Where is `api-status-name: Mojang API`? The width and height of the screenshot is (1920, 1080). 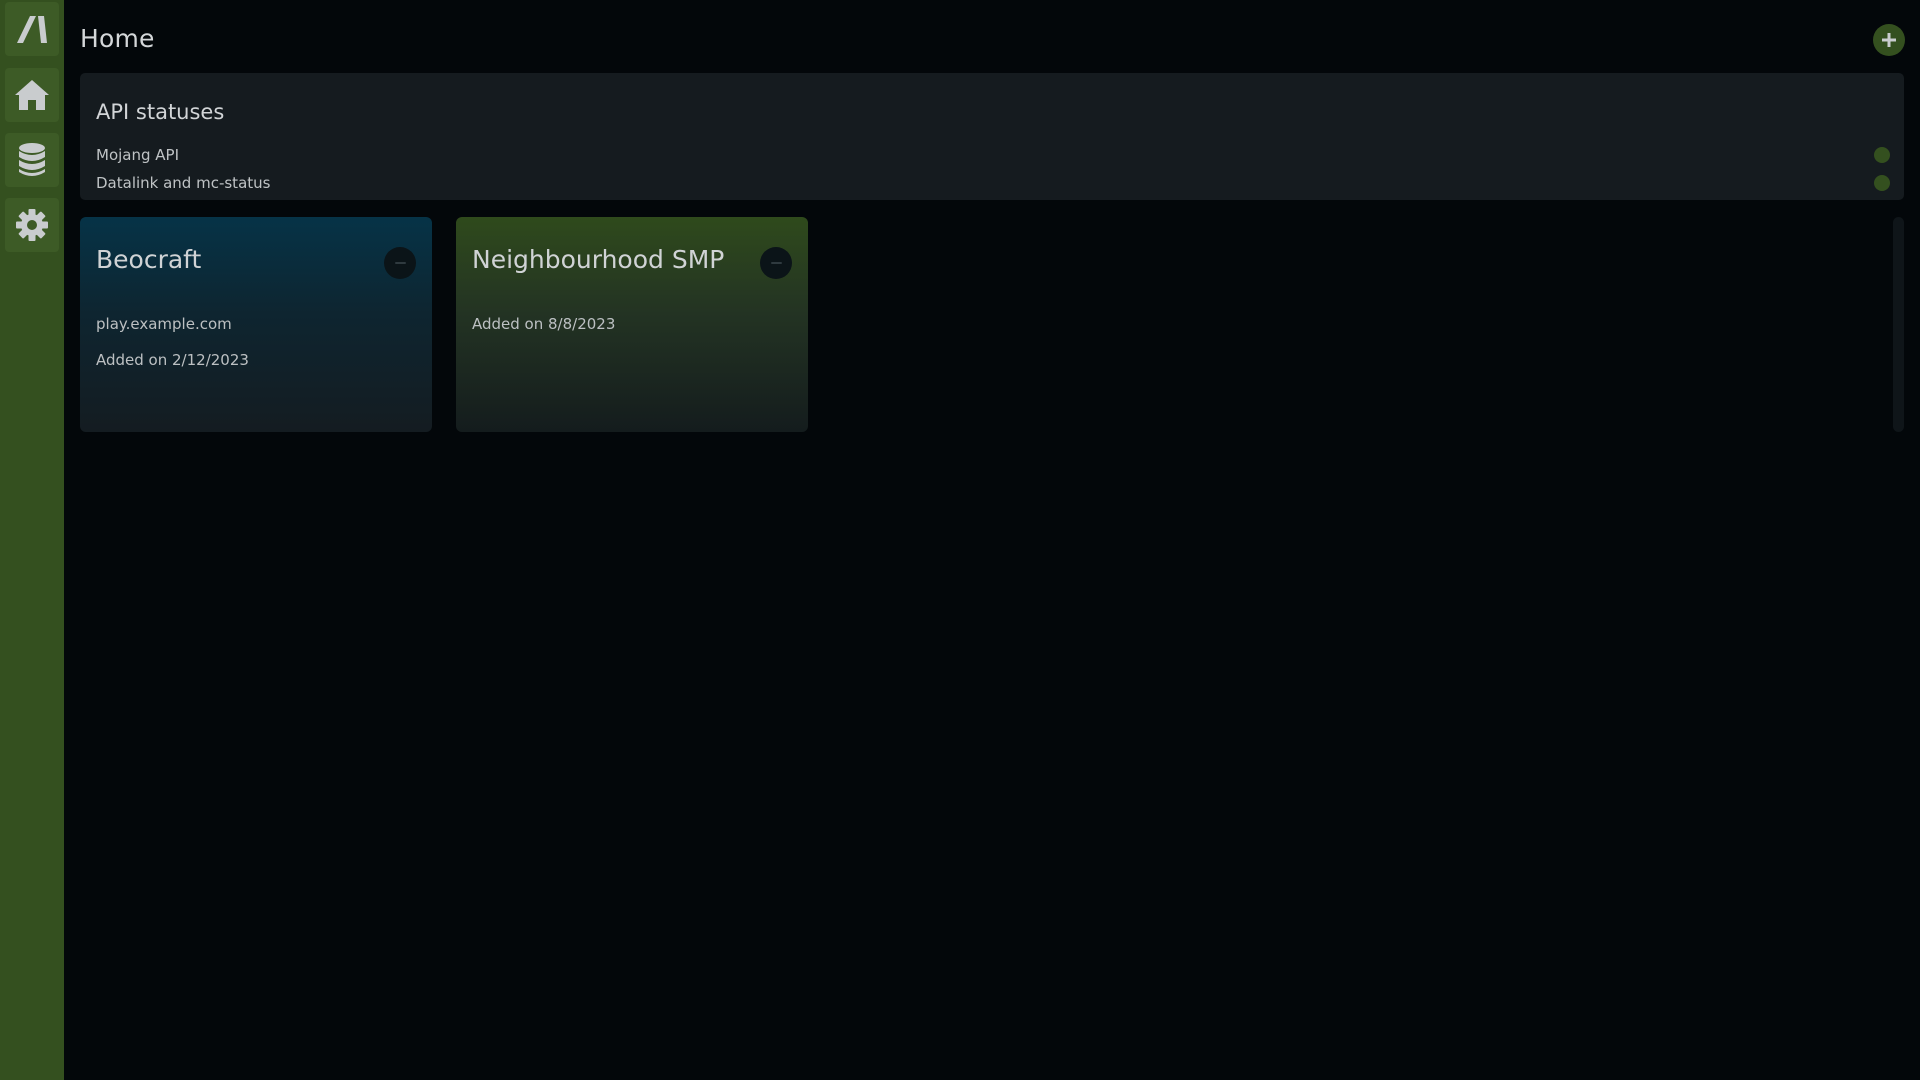 api-status-name: Mojang API is located at coordinates (138, 155).